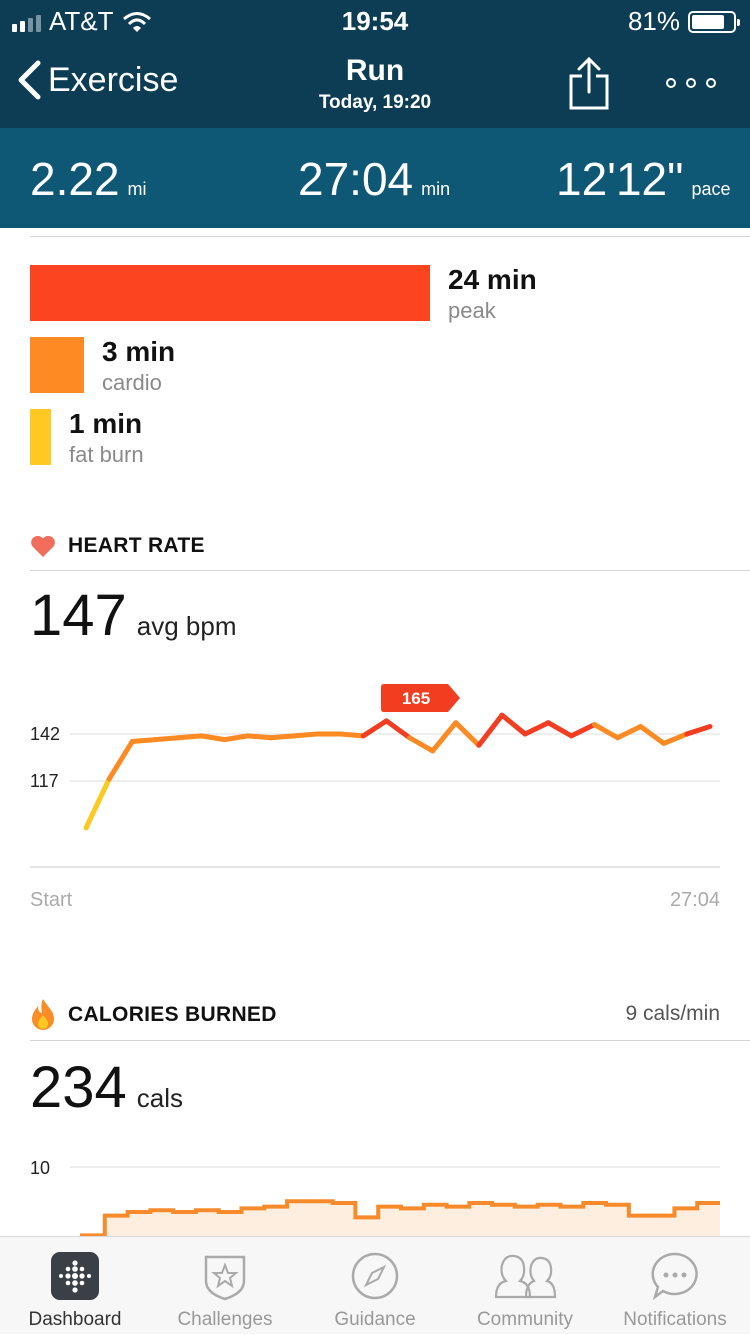  Describe the element at coordinates (525, 1319) in the screenshot. I see `tab-label: Community` at that location.